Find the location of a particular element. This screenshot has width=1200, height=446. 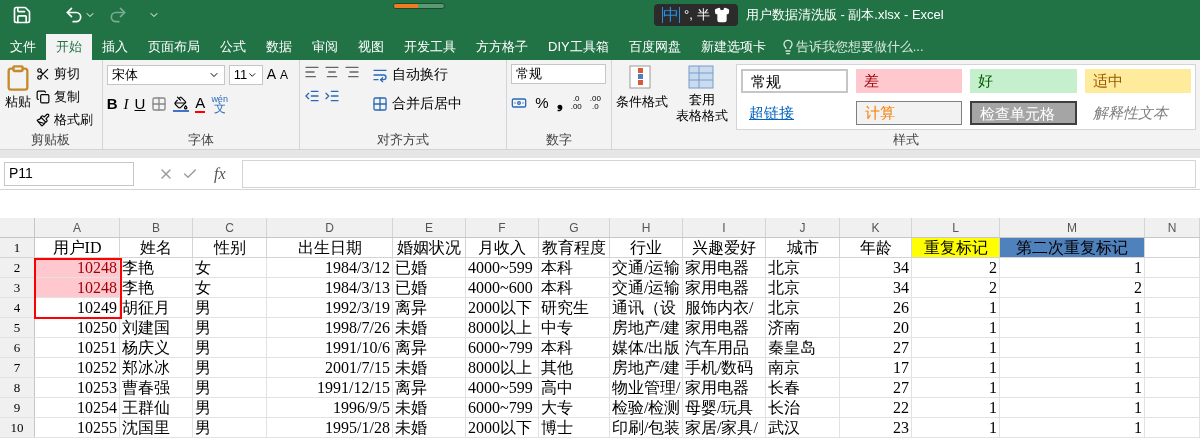

row-header: 3 is located at coordinates (17, 287).